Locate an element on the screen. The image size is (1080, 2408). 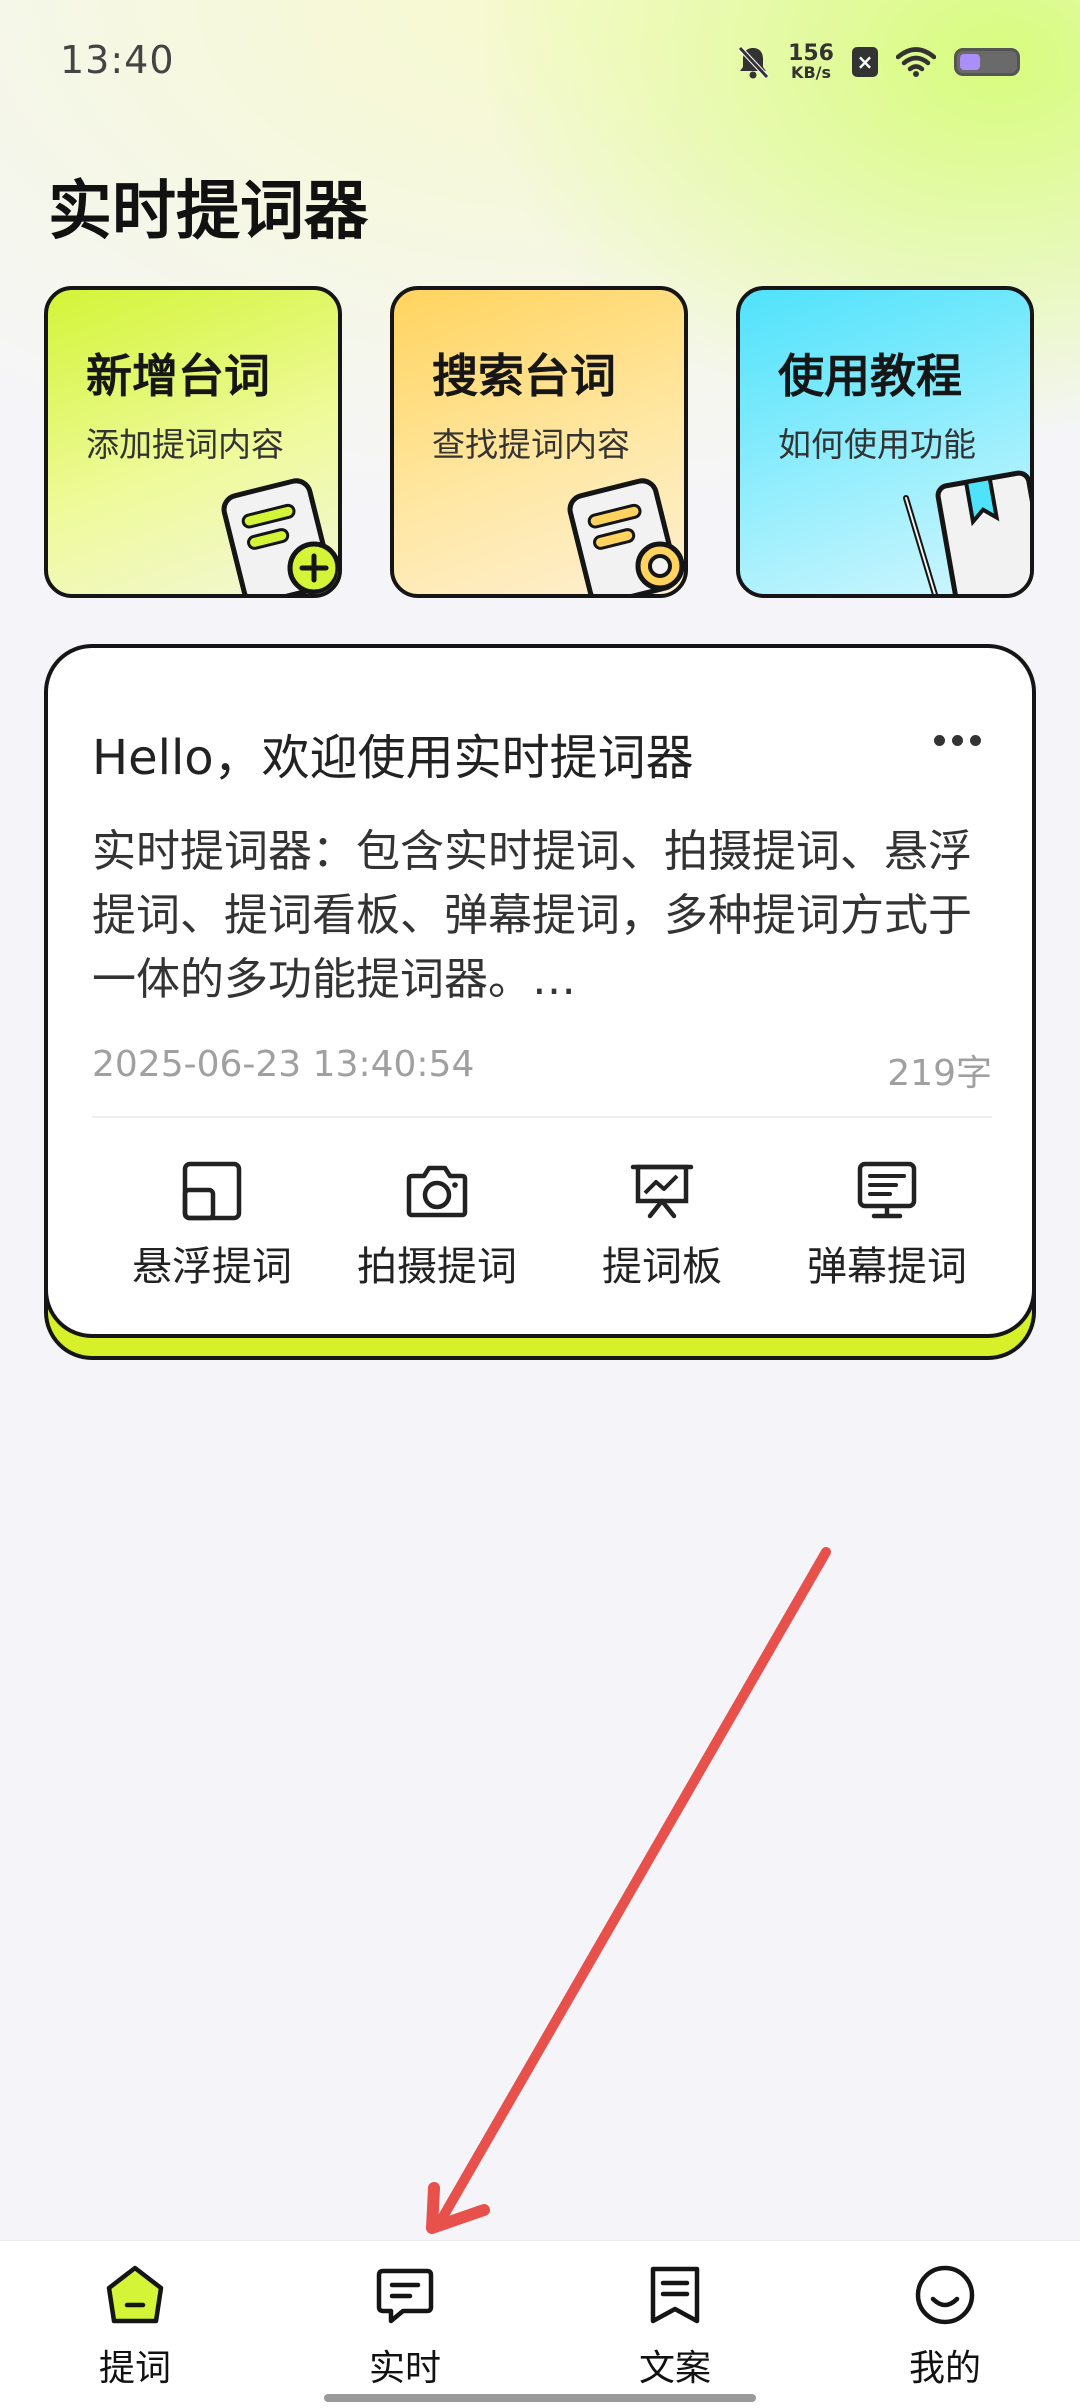
bottom-navigation: 提词 实时 文案 我的 is located at coordinates (540, 2324).